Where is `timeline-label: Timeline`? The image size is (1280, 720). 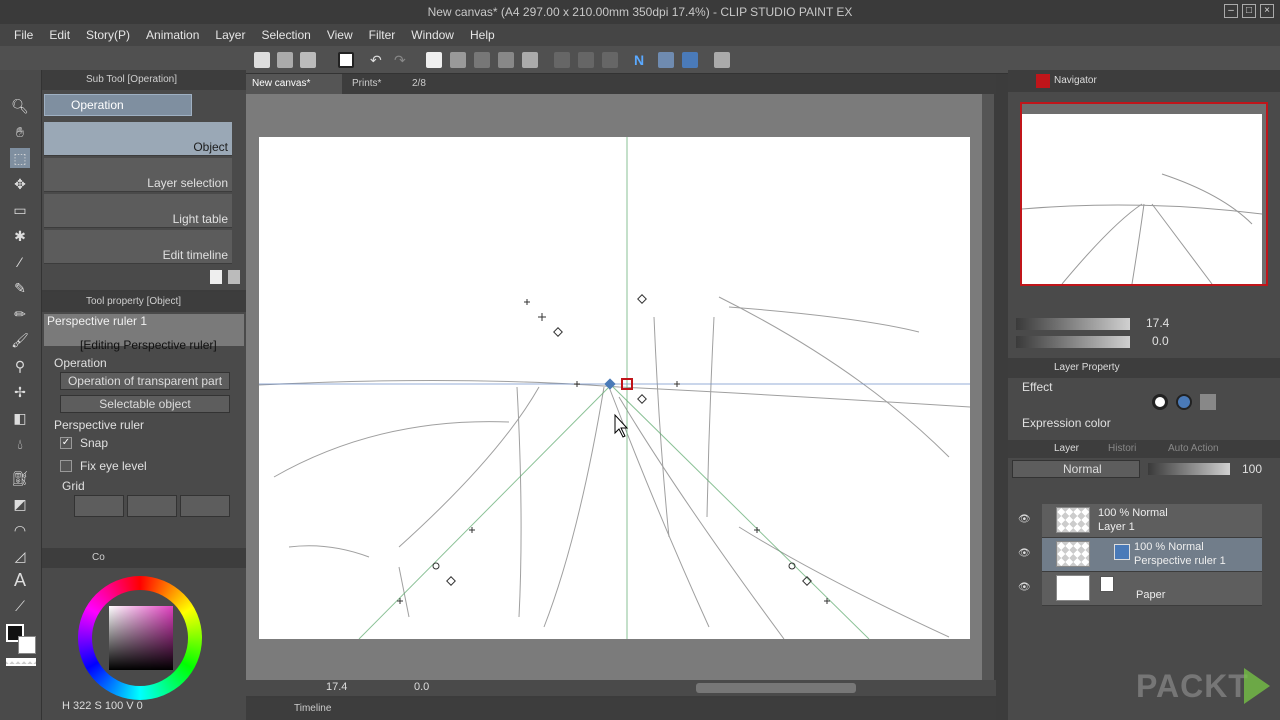 timeline-label: Timeline is located at coordinates (312, 708).